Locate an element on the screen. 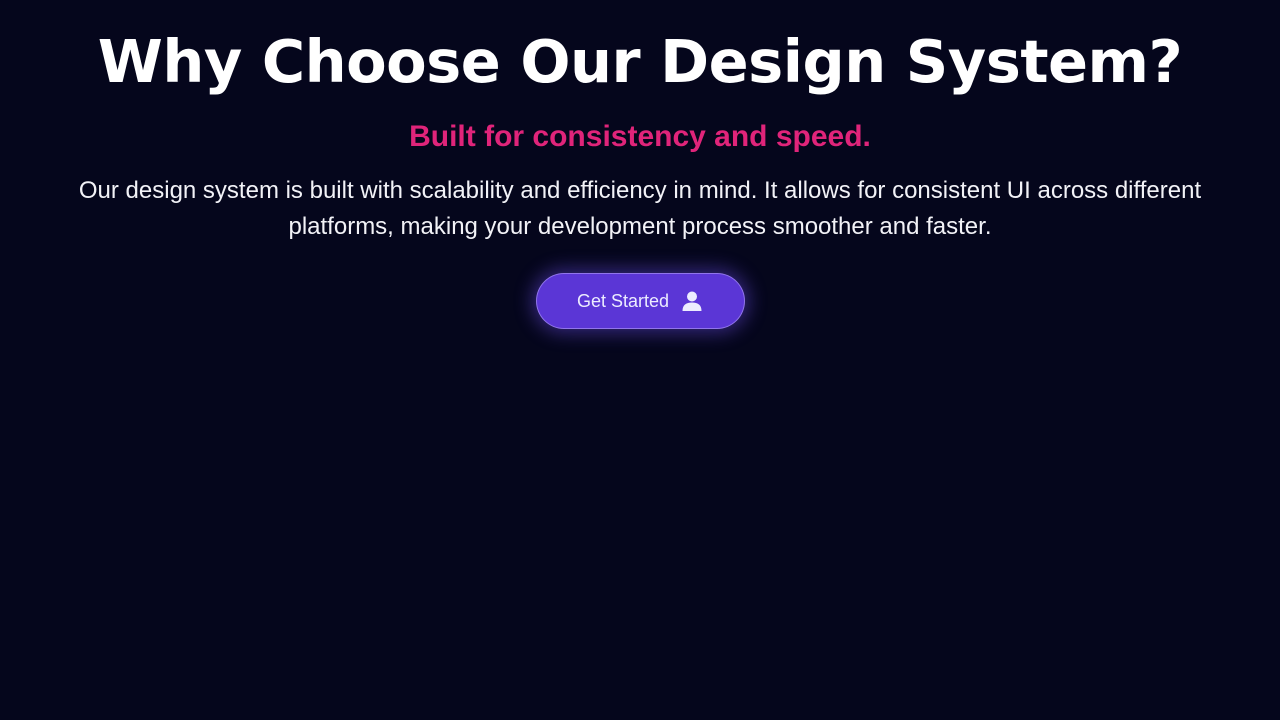 The width and height of the screenshot is (1280, 720). cta-container: Get Started is located at coordinates (640, 301).